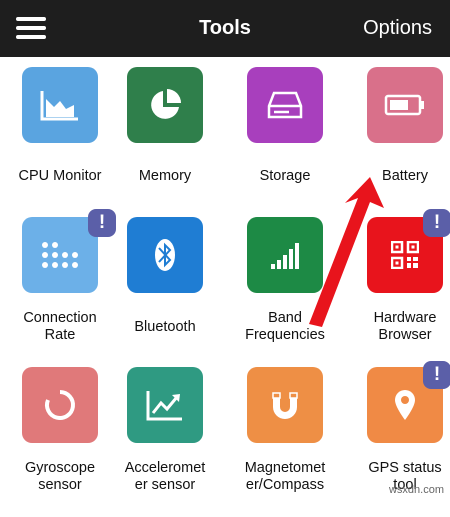 The height and width of the screenshot is (517, 450). I want to click on tool-tile-storage: Storage, so click(285, 142).